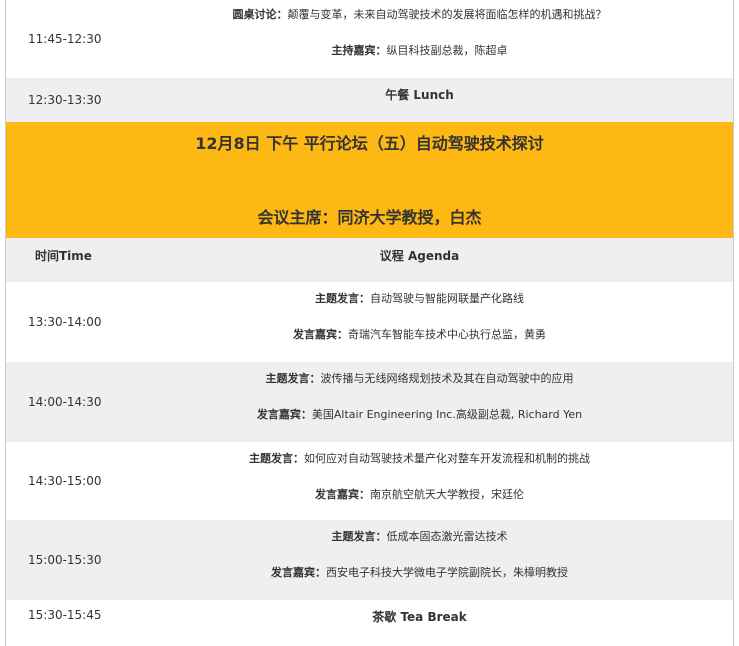  What do you see at coordinates (359, 50) in the screenshot?
I see `speaker-label: 主持嘉宾：` at bounding box center [359, 50].